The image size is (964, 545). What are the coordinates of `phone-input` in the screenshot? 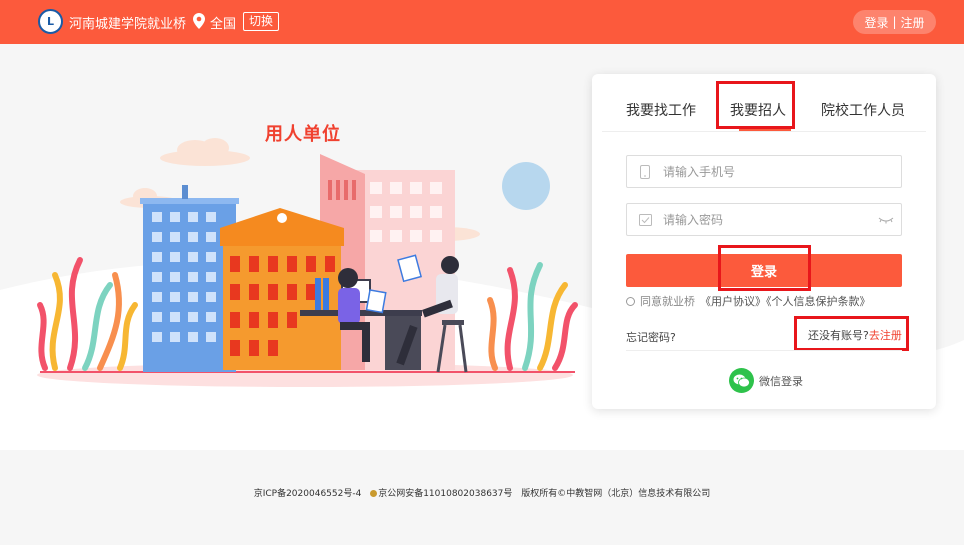 It's located at (782, 171).